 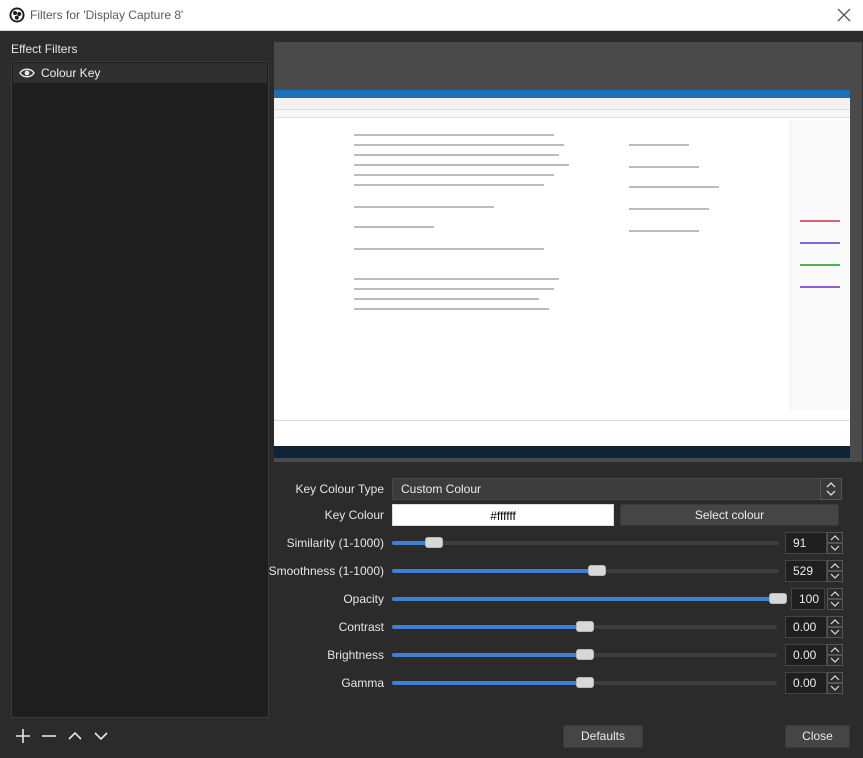 What do you see at coordinates (17, 15) in the screenshot?
I see `obs-logo-icon` at bounding box center [17, 15].